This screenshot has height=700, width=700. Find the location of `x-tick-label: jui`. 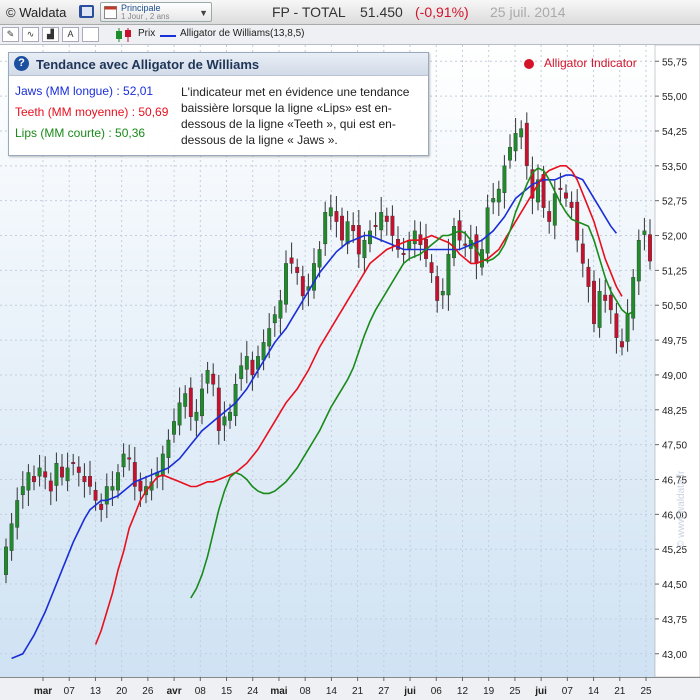

x-tick-label: jui is located at coordinates (409, 691).